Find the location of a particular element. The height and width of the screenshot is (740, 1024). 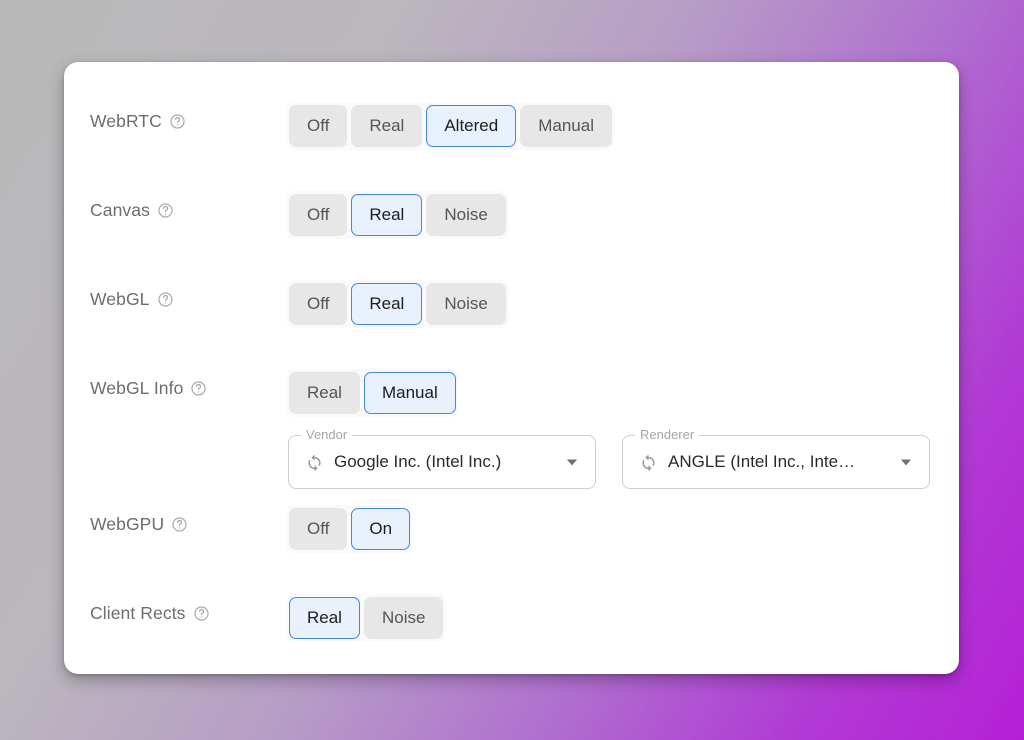

select-legend-renderer: Renderer is located at coordinates (667, 434).